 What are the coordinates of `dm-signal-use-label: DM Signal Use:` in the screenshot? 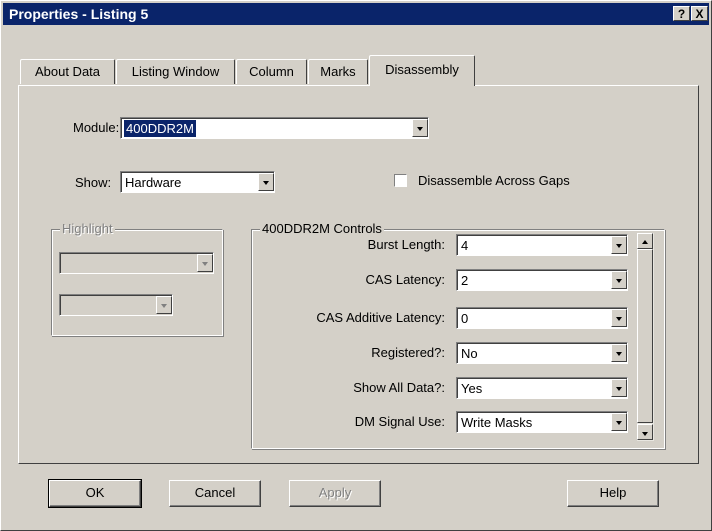 It's located at (399, 421).